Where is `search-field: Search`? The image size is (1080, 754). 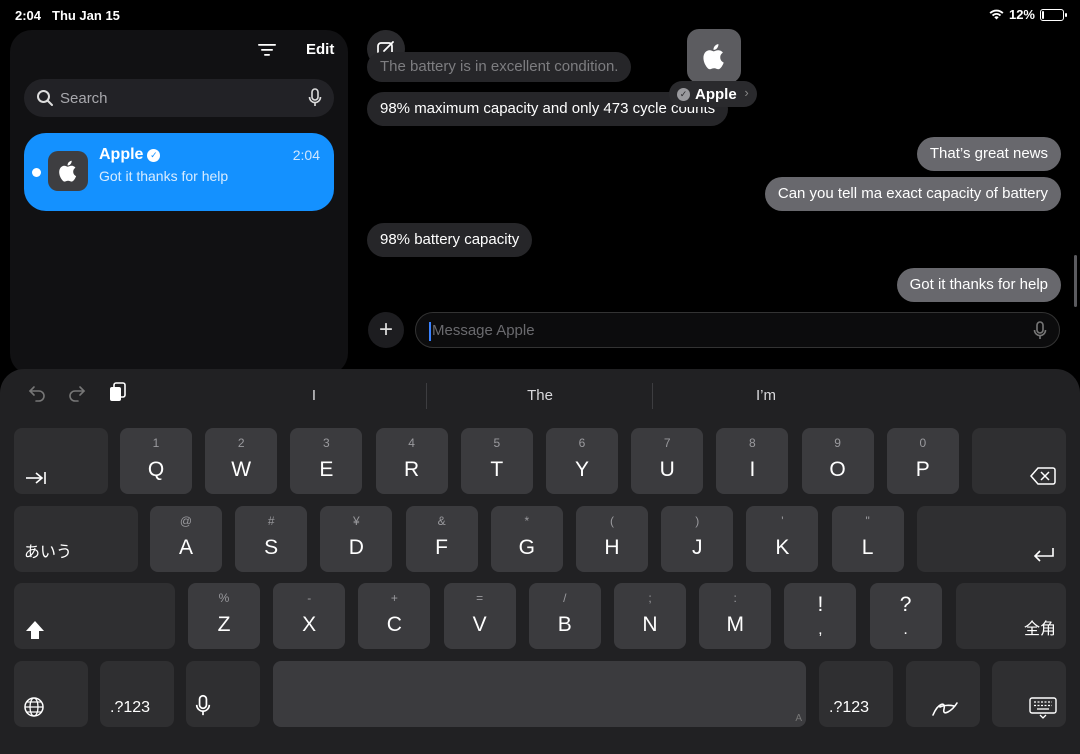
search-field: Search is located at coordinates (179, 98).